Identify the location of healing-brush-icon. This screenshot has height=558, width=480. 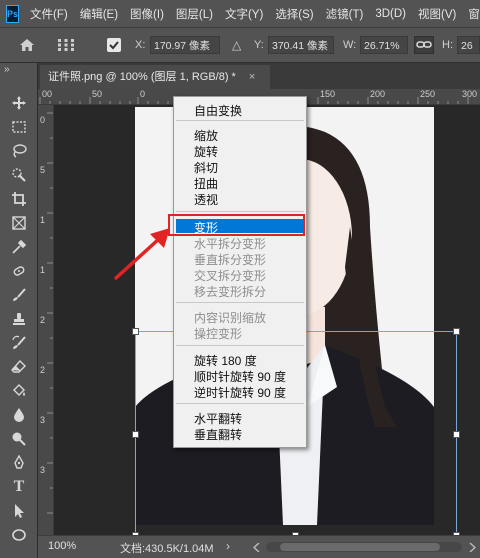
(19, 271).